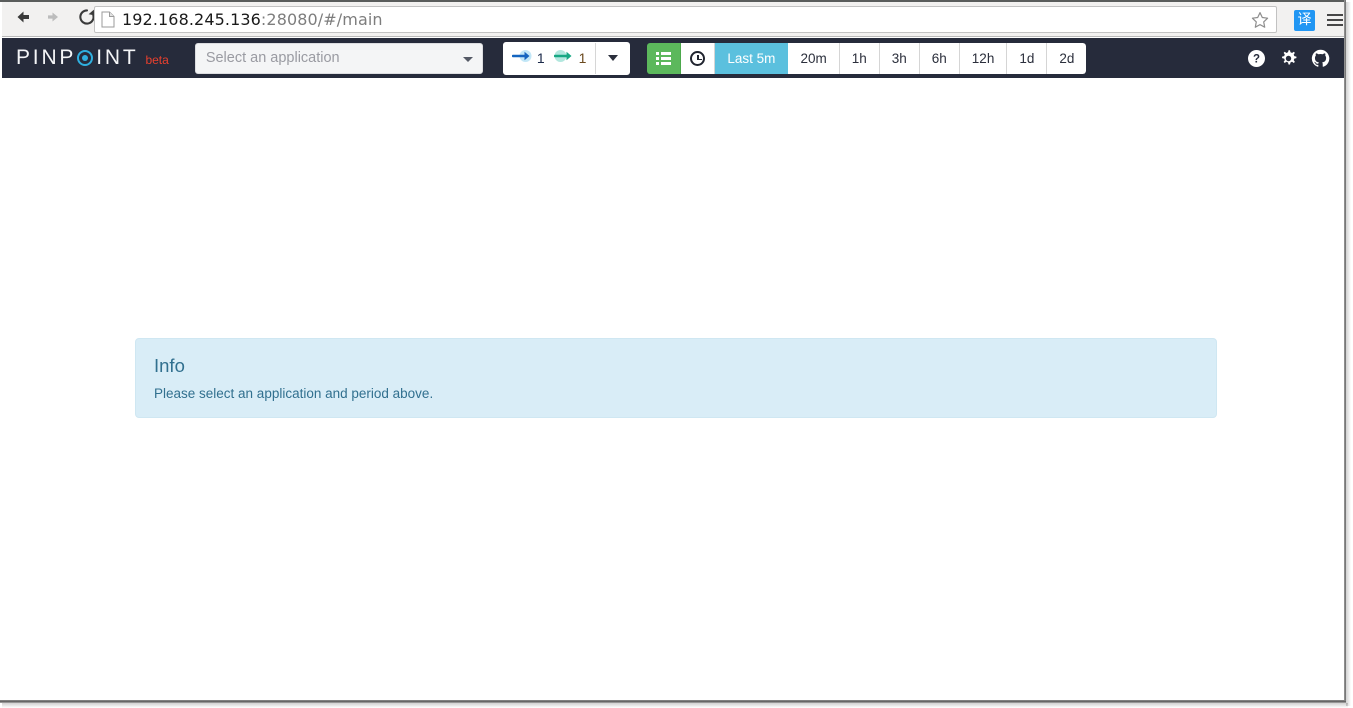 Image resolution: width=1353 pixels, height=708 pixels. What do you see at coordinates (117, 57) in the screenshot?
I see `logo-text-right: INT` at bounding box center [117, 57].